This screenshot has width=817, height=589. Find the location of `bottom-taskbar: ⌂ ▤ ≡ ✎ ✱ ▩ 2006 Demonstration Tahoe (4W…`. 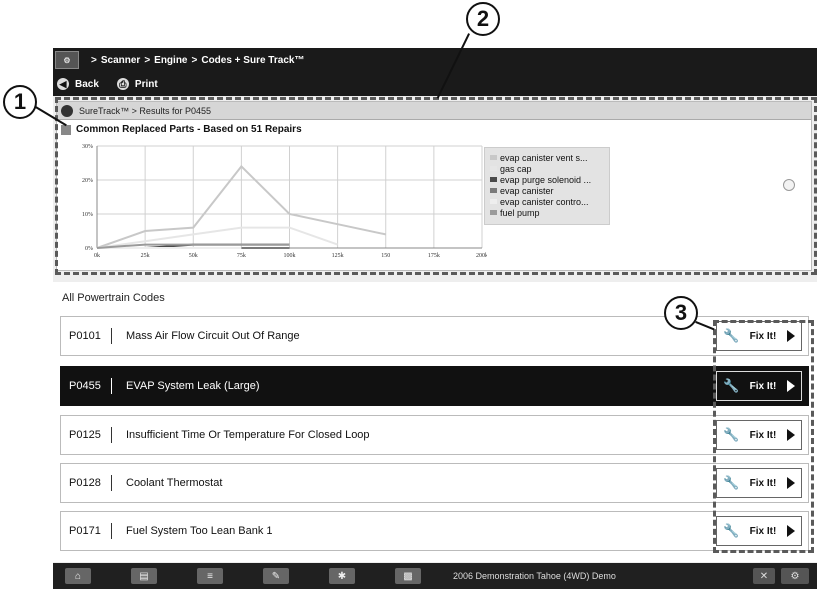

bottom-taskbar: ⌂ ▤ ≡ ✎ ✱ ▩ 2006 Demonstration Tahoe (4W… is located at coordinates (435, 576).